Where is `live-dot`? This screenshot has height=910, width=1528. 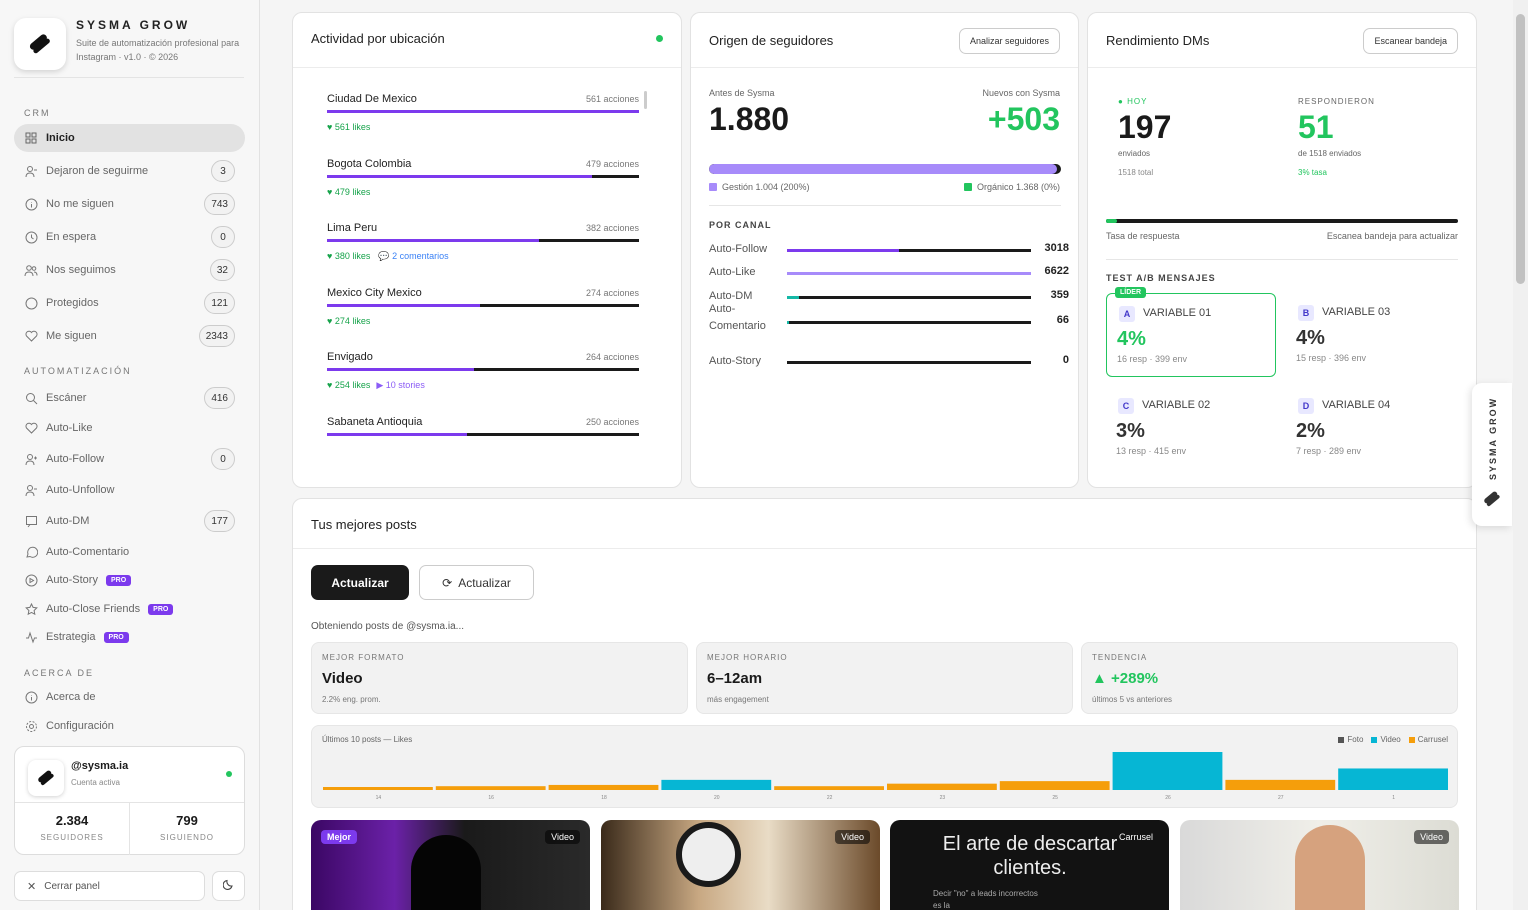 live-dot is located at coordinates (659, 38).